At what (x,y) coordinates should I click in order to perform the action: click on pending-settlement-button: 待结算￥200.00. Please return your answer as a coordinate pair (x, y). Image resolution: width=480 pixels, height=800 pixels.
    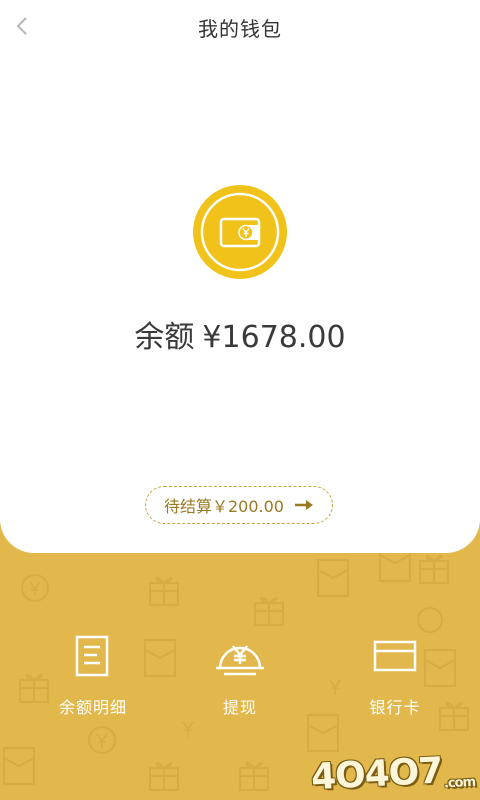
    Looking at the image, I should click on (239, 505).